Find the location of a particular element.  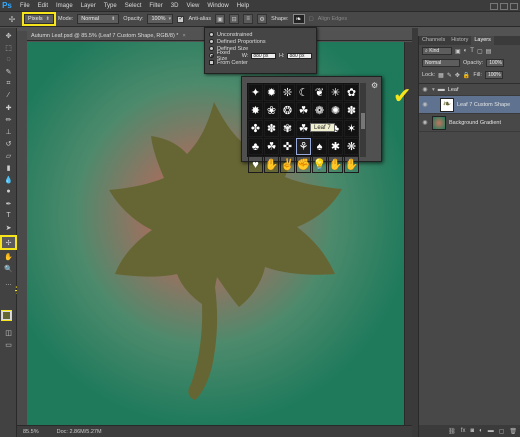

menu-type: Type is located at coordinates (110, 6).